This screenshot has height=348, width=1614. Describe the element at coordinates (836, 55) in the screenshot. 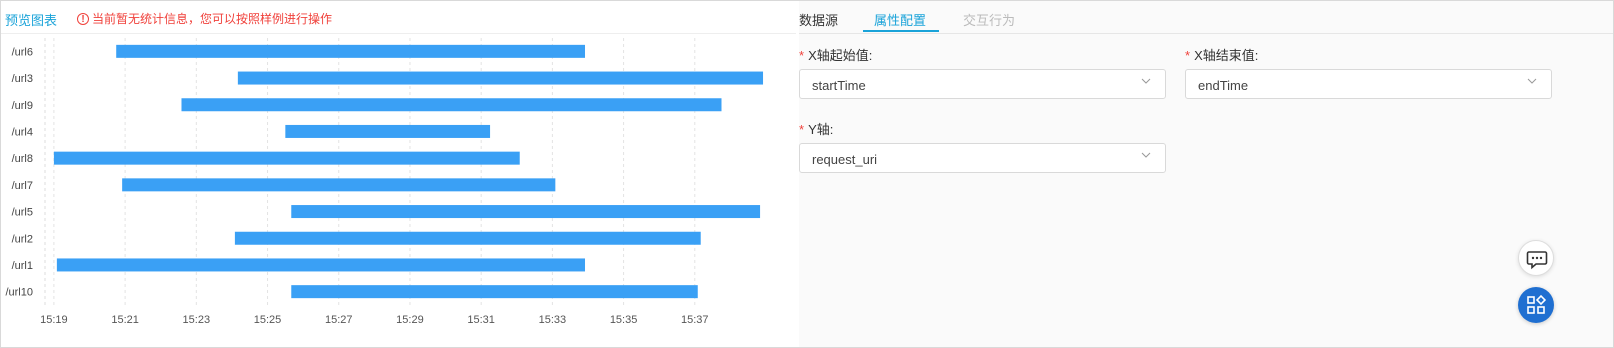

I see `x-start-label: * X轴起始值:` at that location.